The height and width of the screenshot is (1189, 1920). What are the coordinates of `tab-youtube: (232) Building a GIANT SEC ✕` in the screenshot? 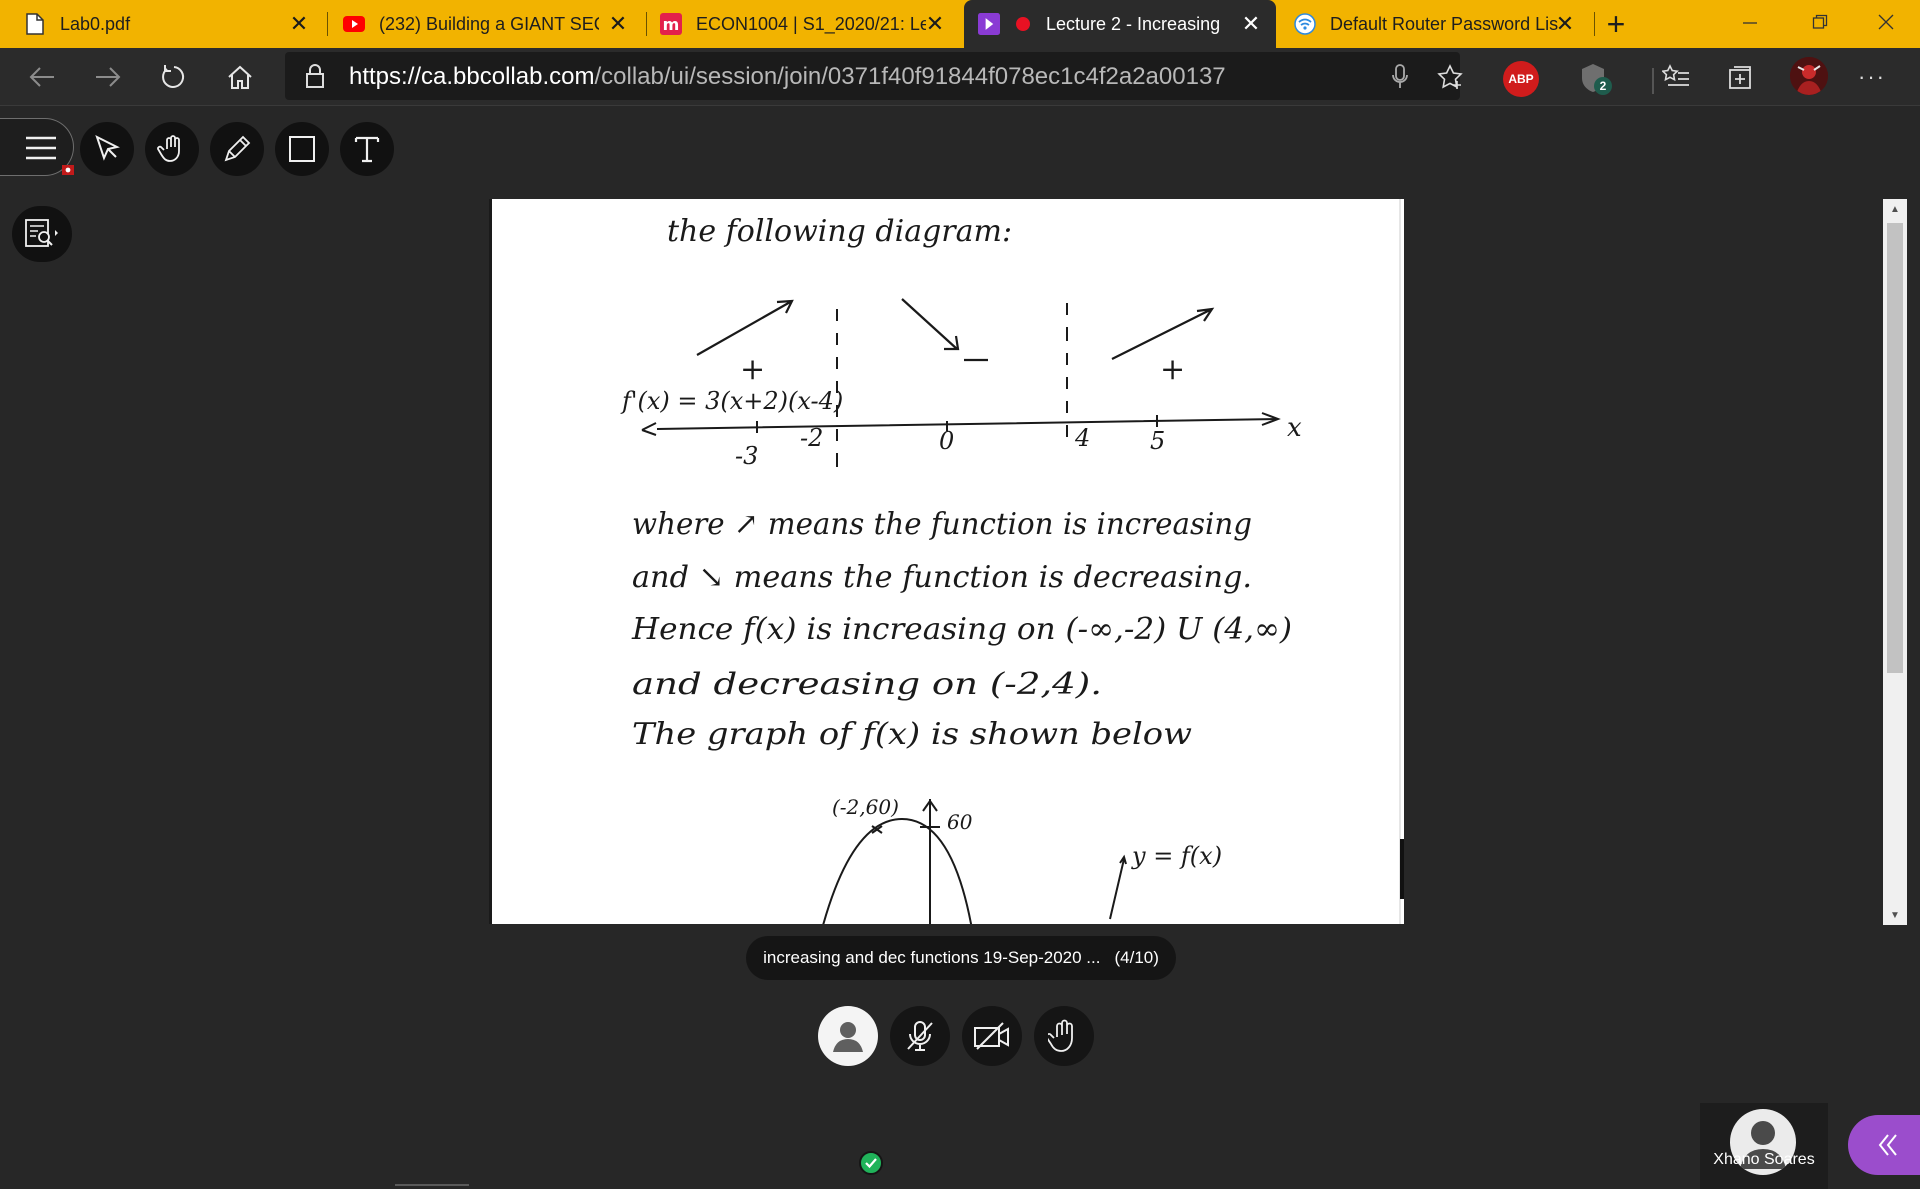 It's located at (493, 24).